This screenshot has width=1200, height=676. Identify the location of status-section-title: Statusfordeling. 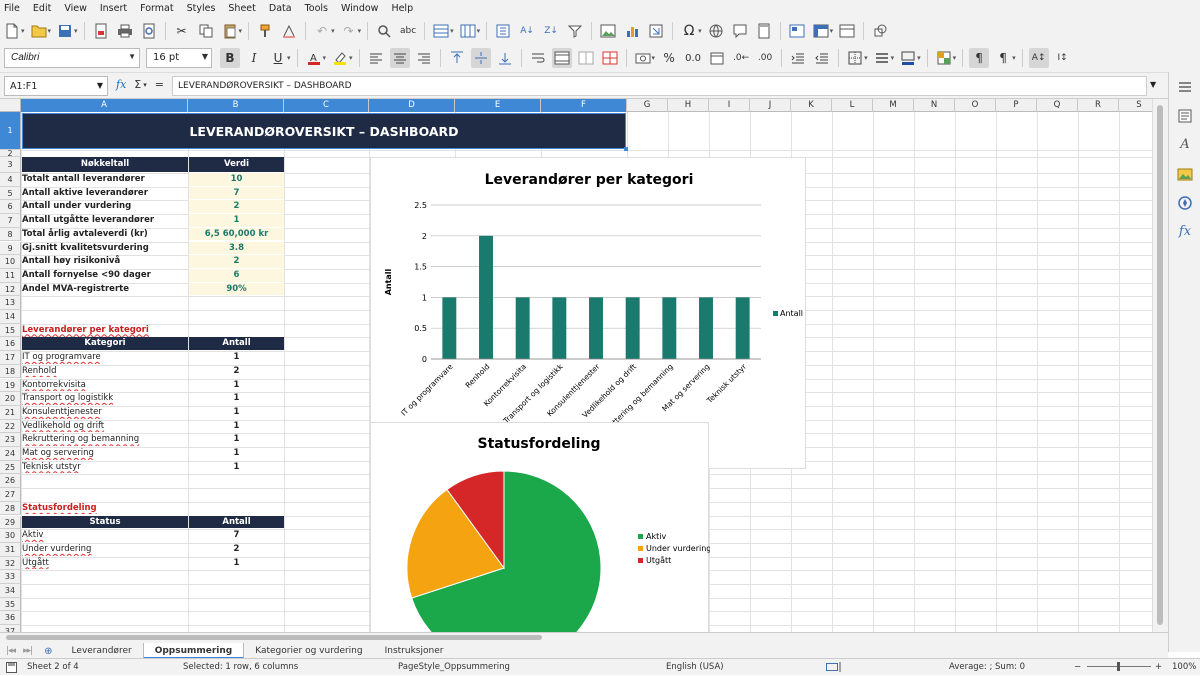
(105, 508).